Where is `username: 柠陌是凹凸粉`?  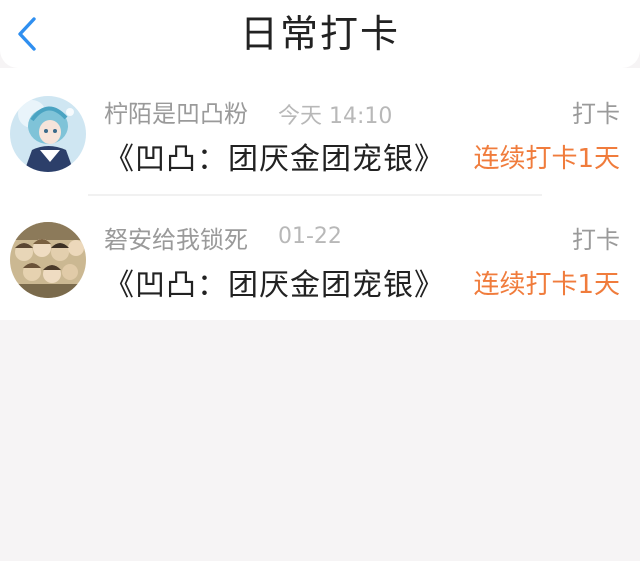
username: 柠陌是凹凸粉 is located at coordinates (176, 111).